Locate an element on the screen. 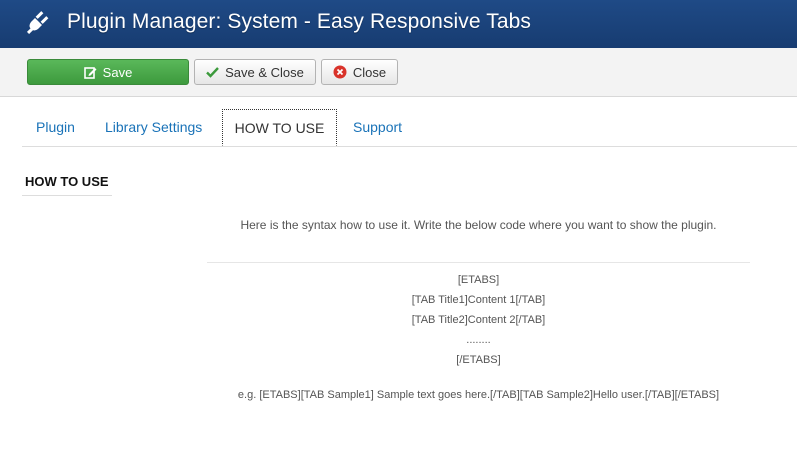 The height and width of the screenshot is (470, 797). save-and-close-button: Save & Close is located at coordinates (255, 72).